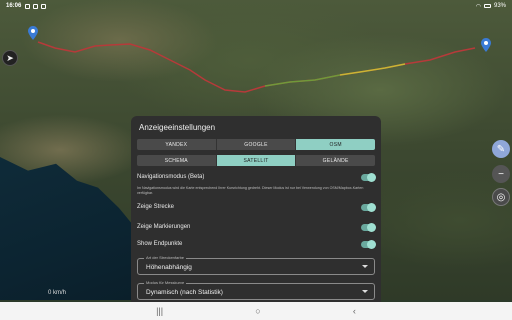  I want to click on end-marker-icon, so click(486, 45).